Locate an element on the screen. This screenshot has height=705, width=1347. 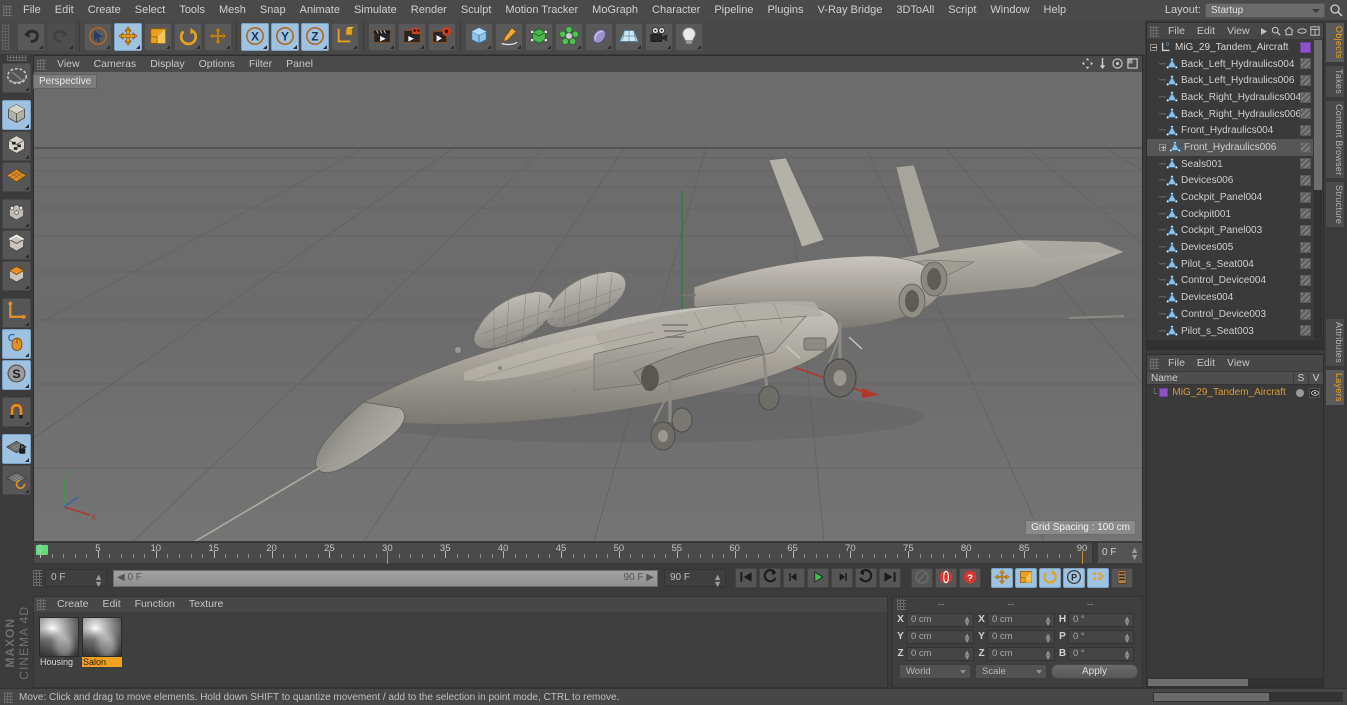
workplane-tool is located at coordinates (16, 177).